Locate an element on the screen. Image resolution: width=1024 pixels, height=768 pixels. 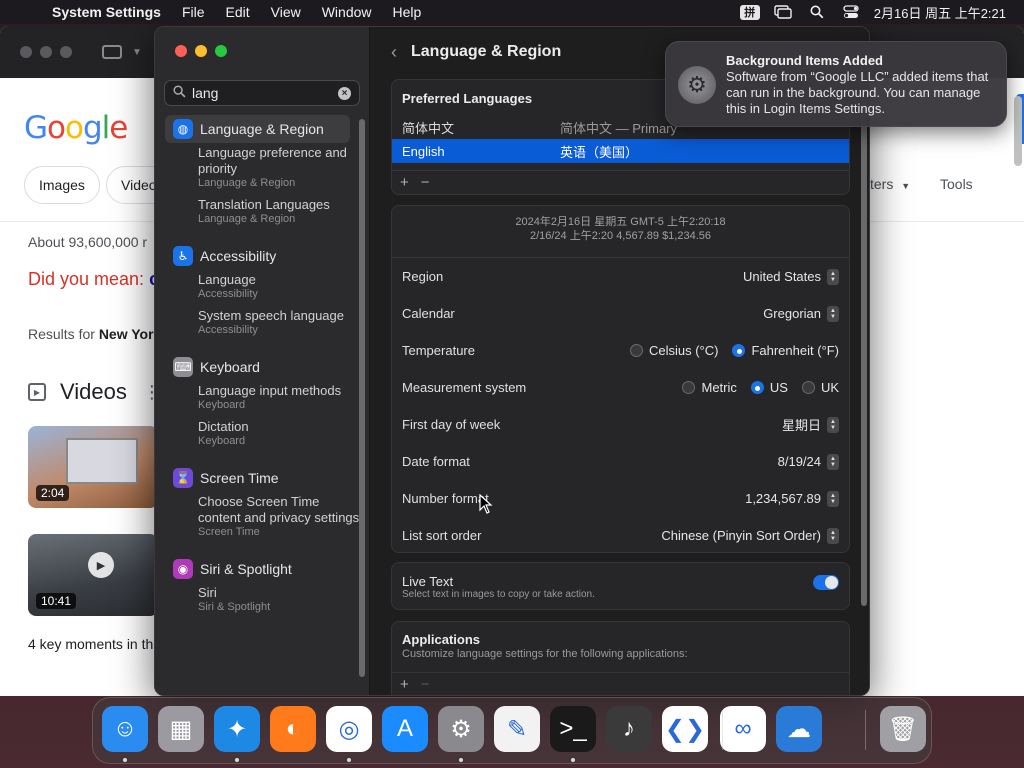
number-format-row: Number format 1,234,567.89 ▲ ▼ is located at coordinates (620, 498).